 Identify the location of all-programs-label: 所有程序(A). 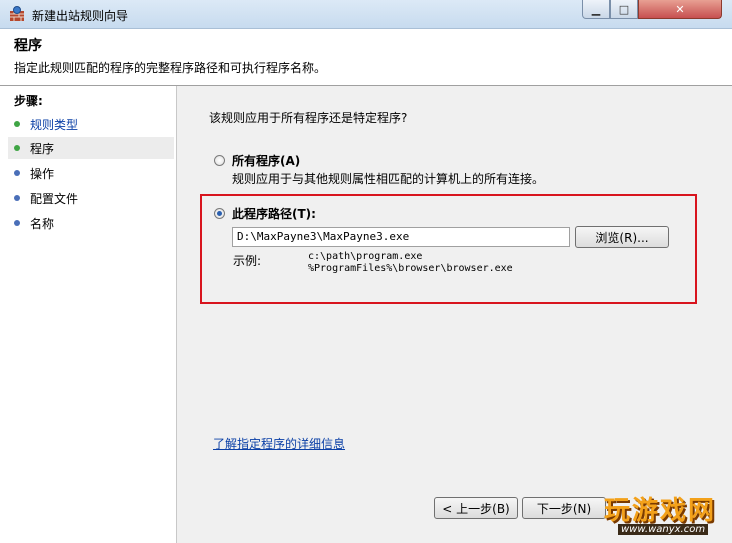
(266, 160).